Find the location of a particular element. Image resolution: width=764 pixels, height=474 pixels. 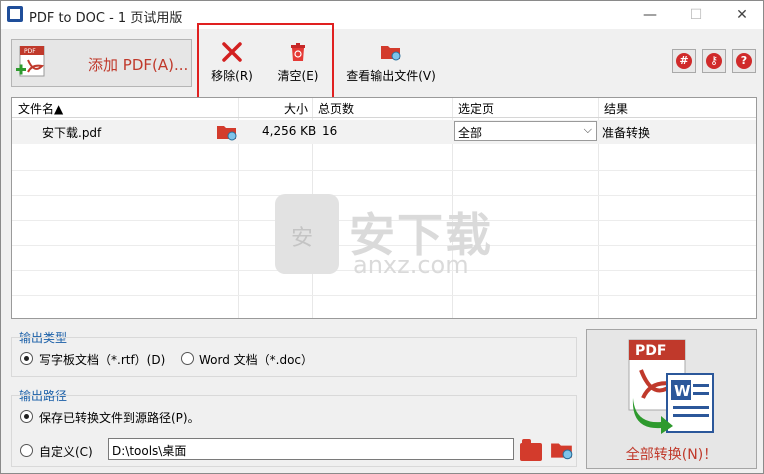

doc-radio is located at coordinates (187, 358).